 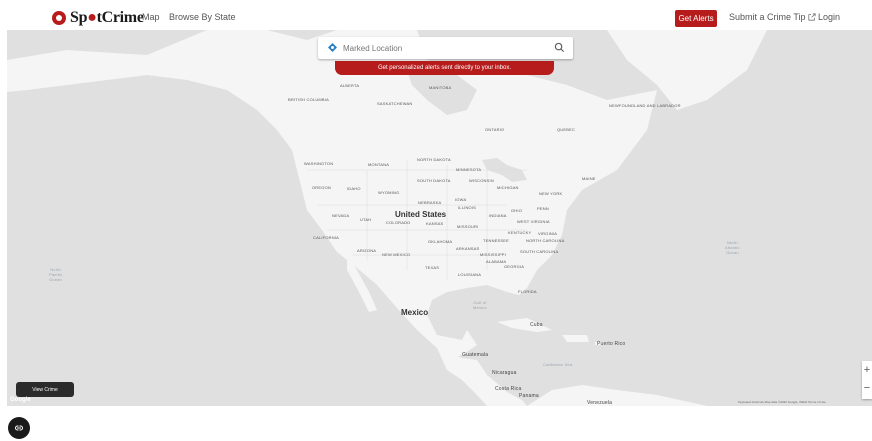 I want to click on nav-map-link: Map, so click(x=151, y=17).